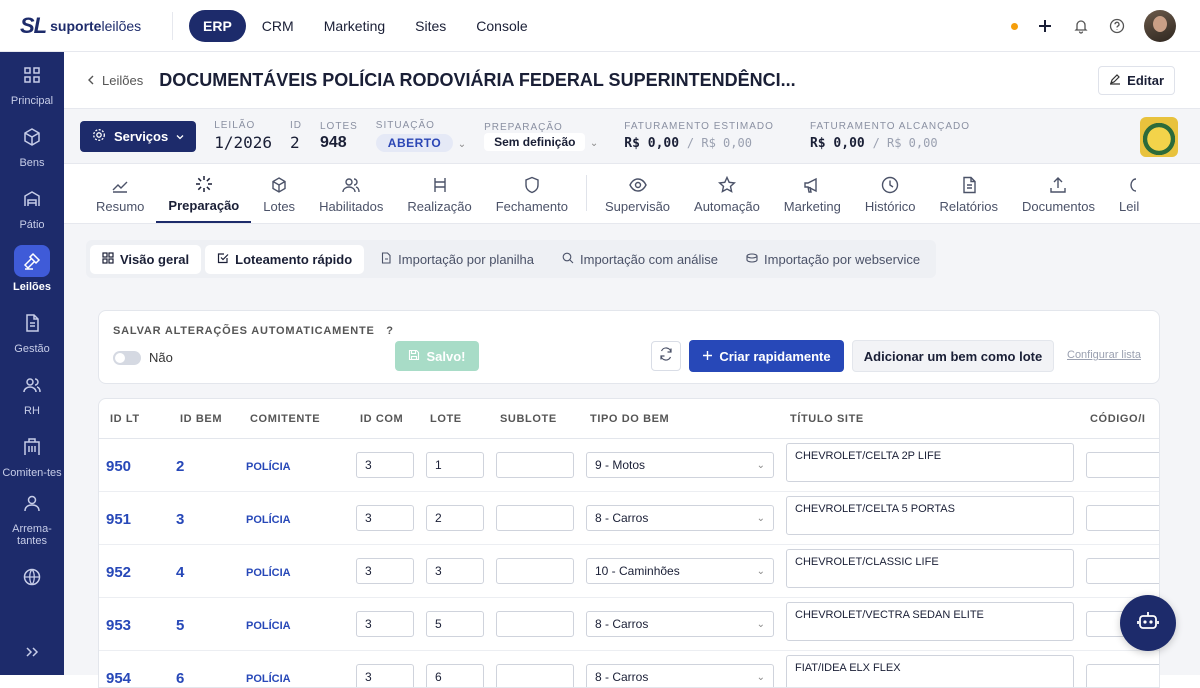 The width and height of the screenshot is (1200, 688). I want to click on services-button: Serviços, so click(138, 136).